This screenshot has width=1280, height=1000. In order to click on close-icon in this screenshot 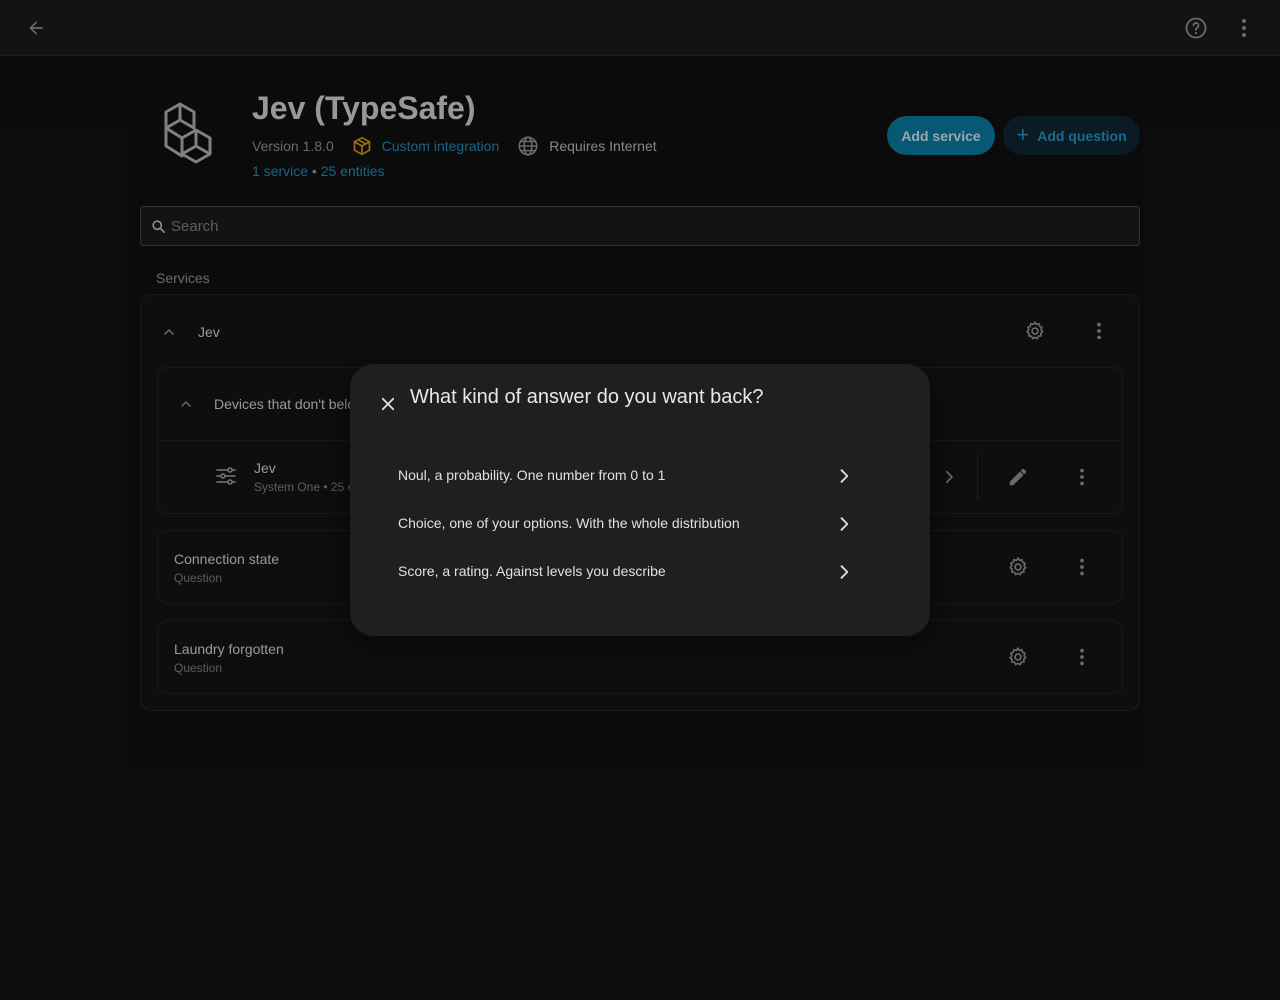, I will do `click(388, 404)`.